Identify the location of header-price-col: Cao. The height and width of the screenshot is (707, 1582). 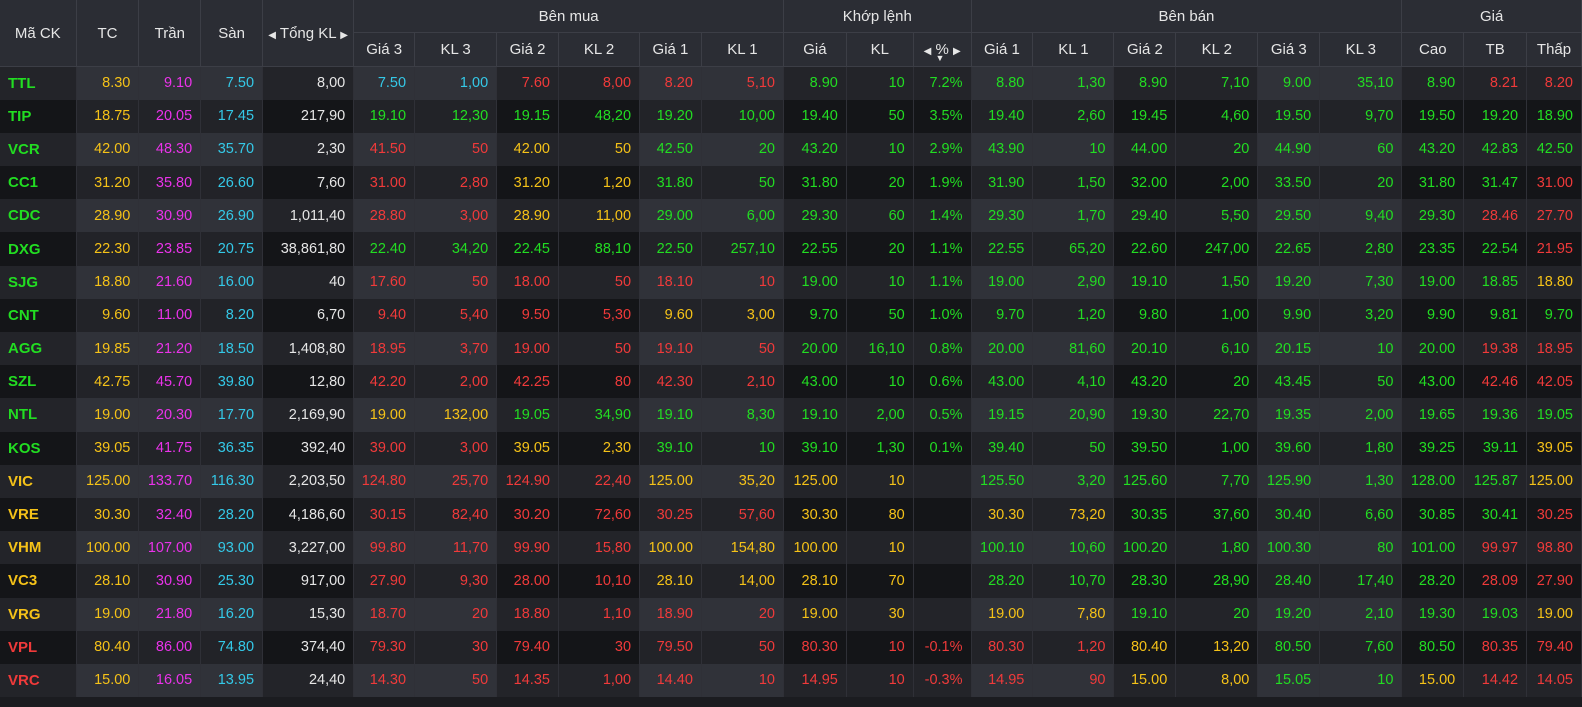
(1433, 49).